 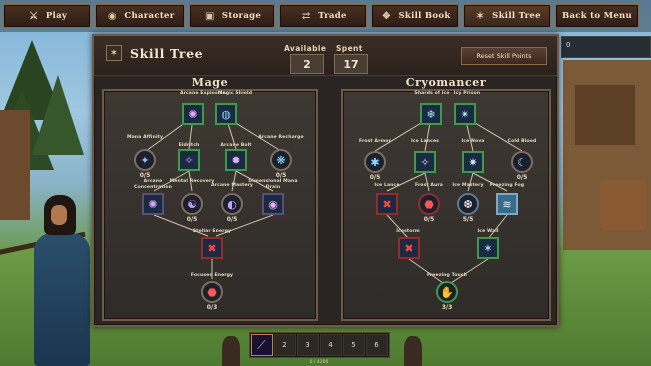 I want to click on cold-blood-node: ☾, so click(x=522, y=162).